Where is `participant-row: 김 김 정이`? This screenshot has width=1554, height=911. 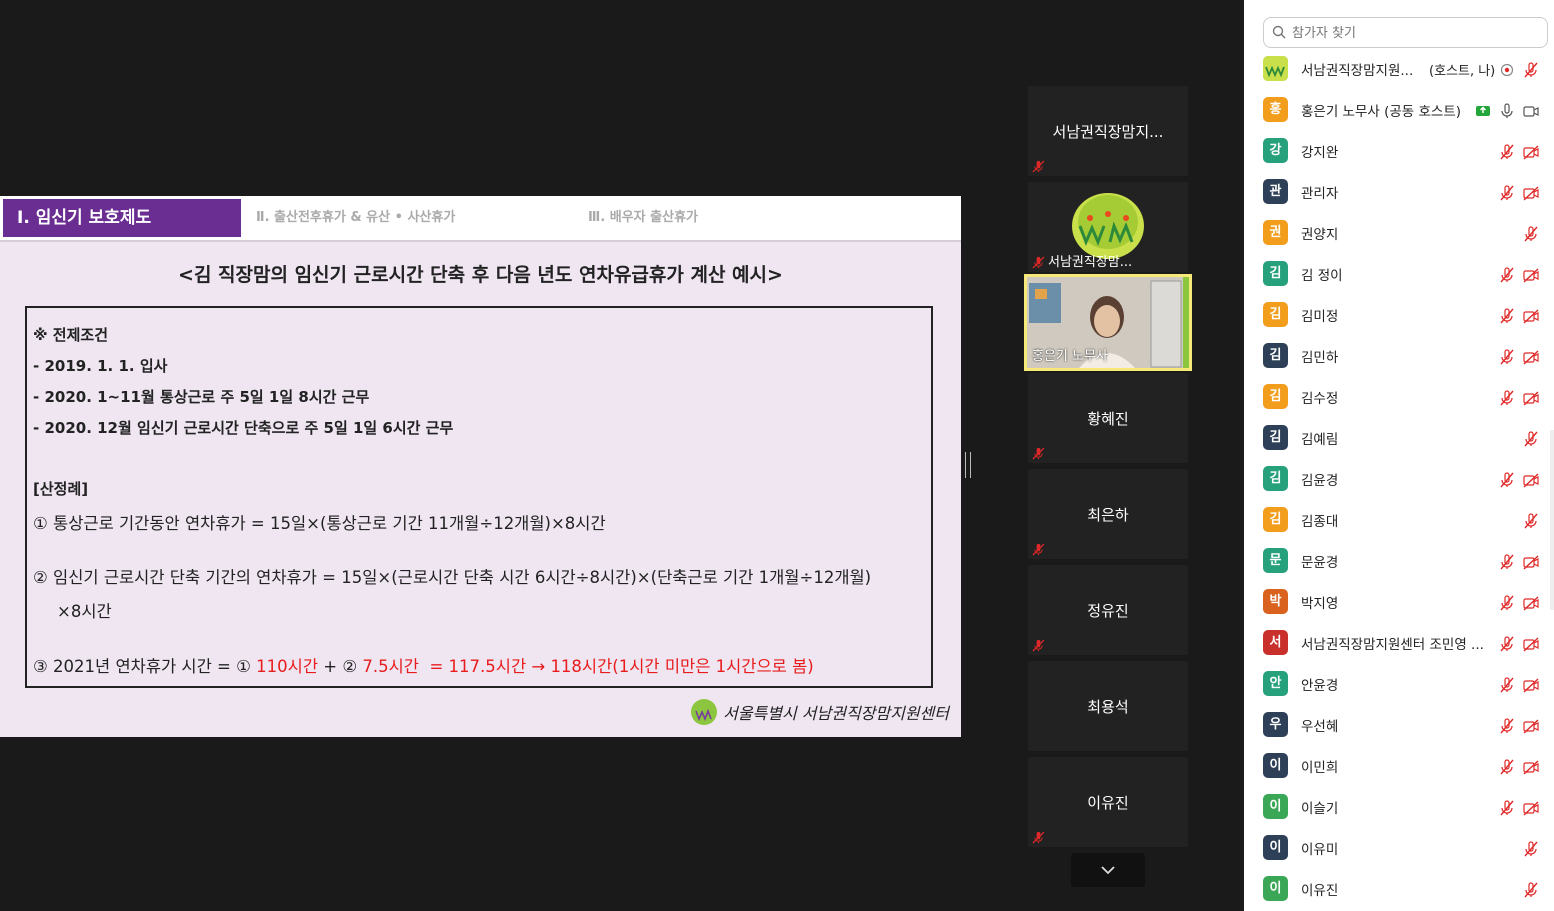
participant-row: 김 김 정이 is located at coordinates (1399, 275).